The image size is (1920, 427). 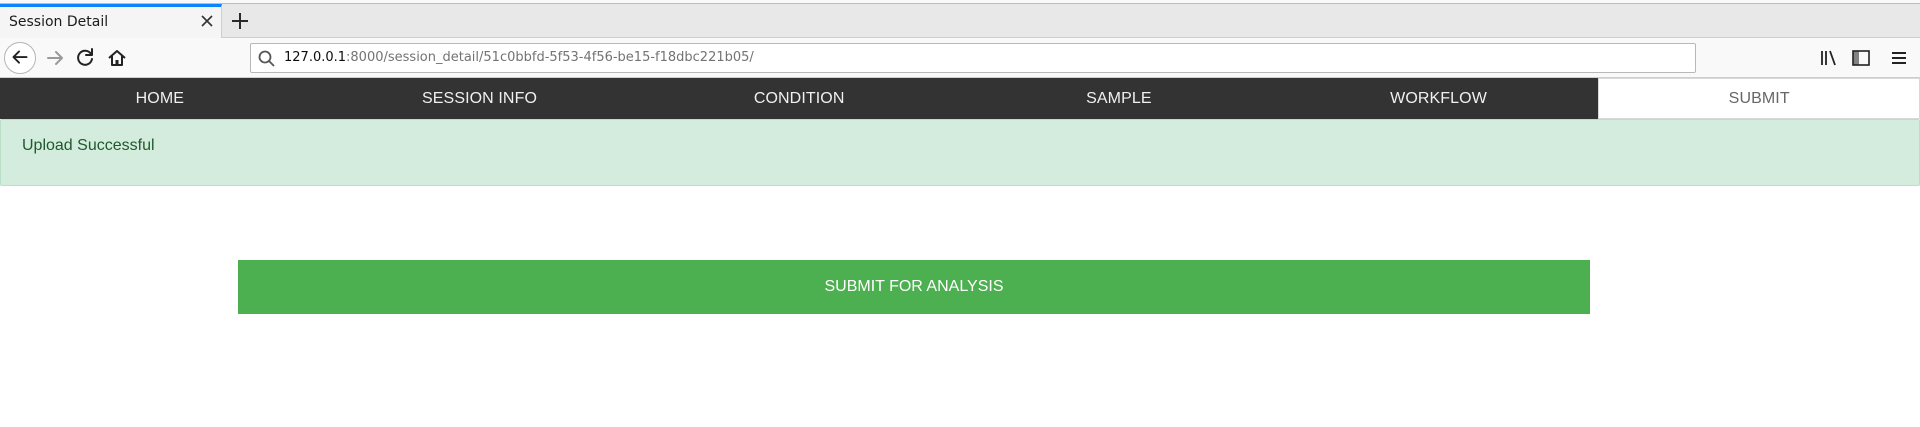 I want to click on alert-message: Upload Successful, so click(x=88, y=145).